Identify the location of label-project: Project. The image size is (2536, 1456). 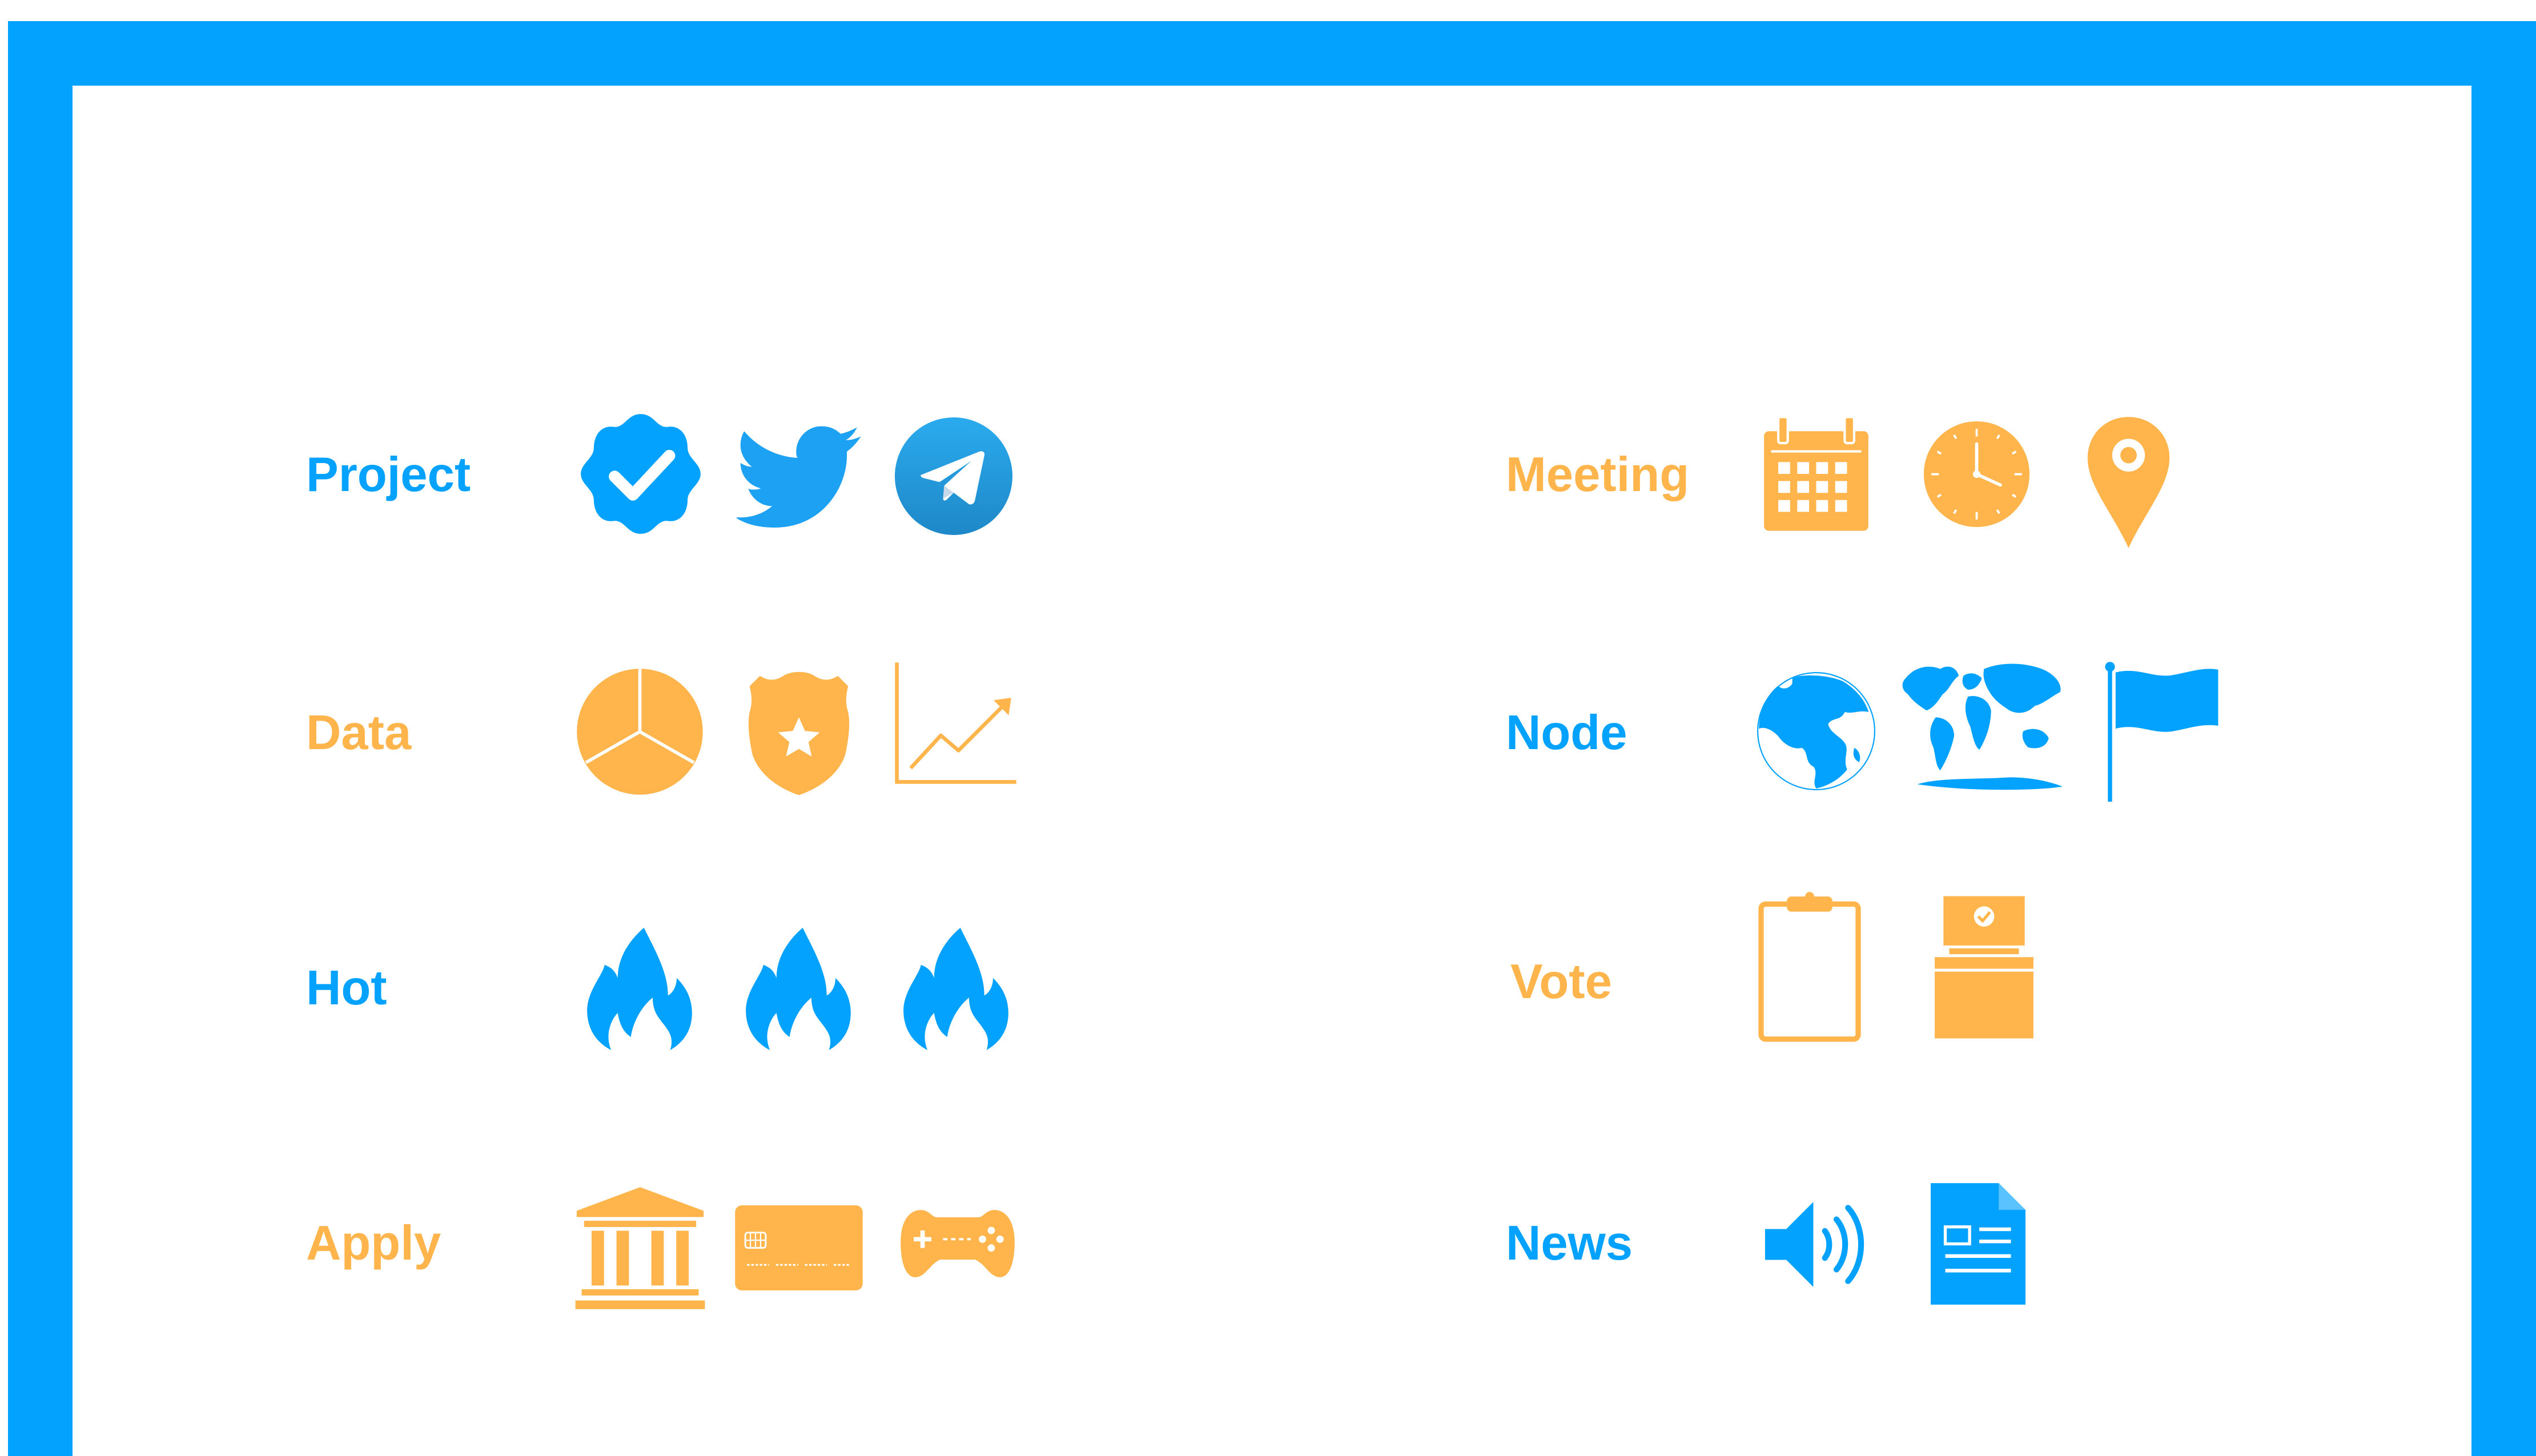
(388, 475).